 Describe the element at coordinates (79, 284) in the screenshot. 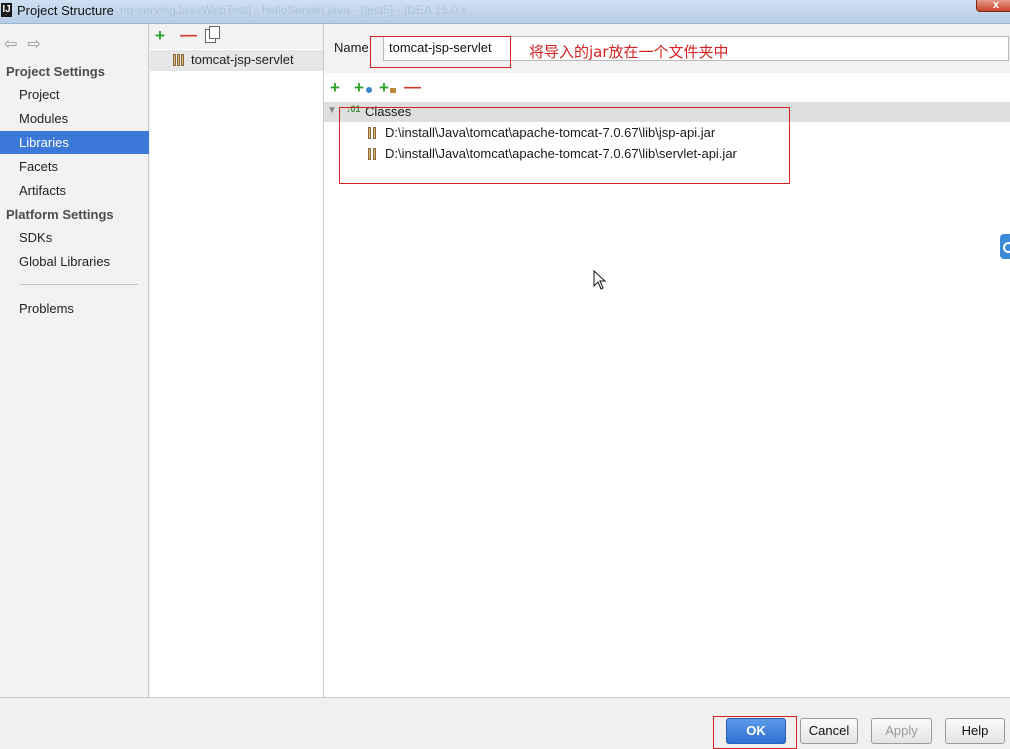

I see `sidebar-divider` at that location.